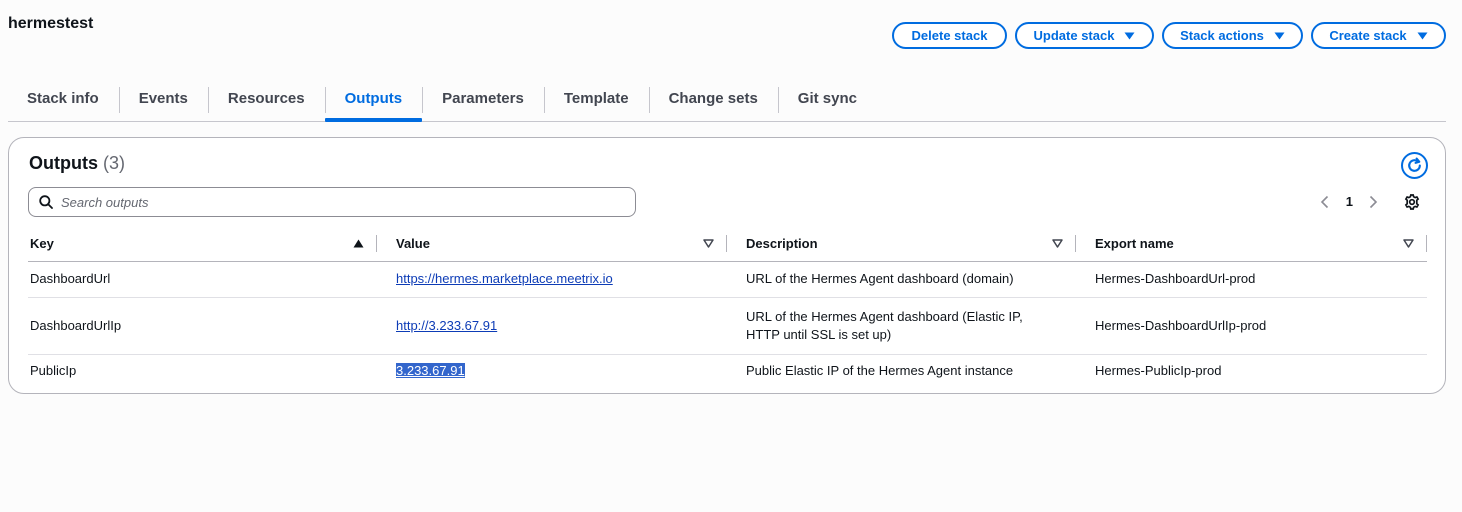 This screenshot has height=512, width=1462. Describe the element at coordinates (1251, 244) in the screenshot. I see `column-header-export-name: Export name` at that location.